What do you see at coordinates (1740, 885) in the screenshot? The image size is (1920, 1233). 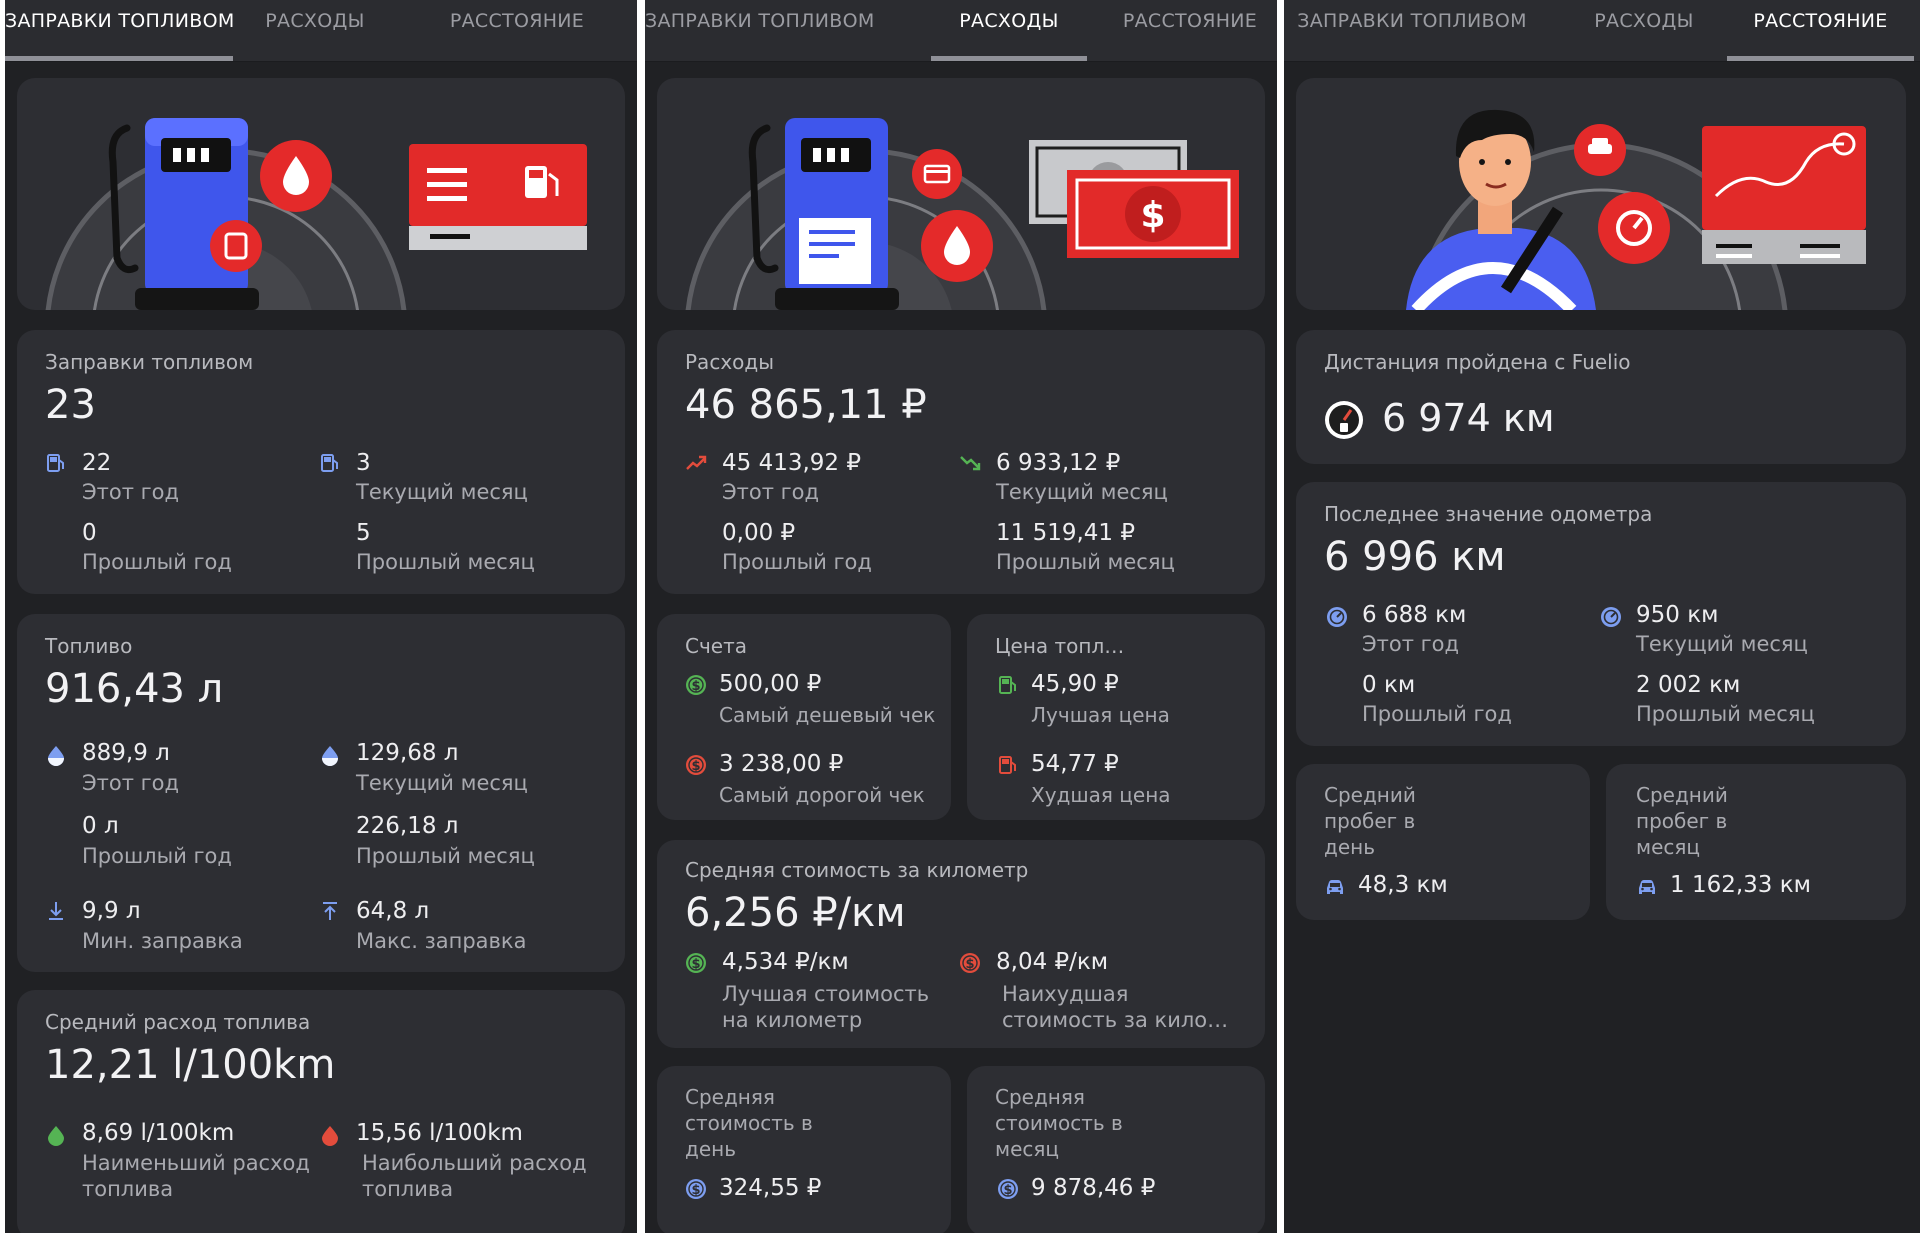 I see `monthly-mileage-value: 1 162,33 км` at bounding box center [1740, 885].